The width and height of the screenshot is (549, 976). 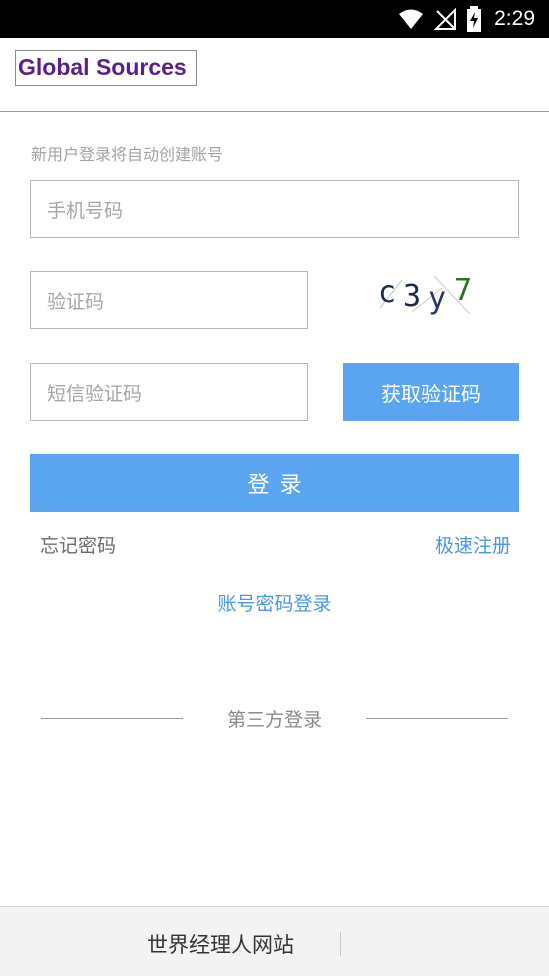 I want to click on forgot-password-link: 忘记密码, so click(x=78, y=544).